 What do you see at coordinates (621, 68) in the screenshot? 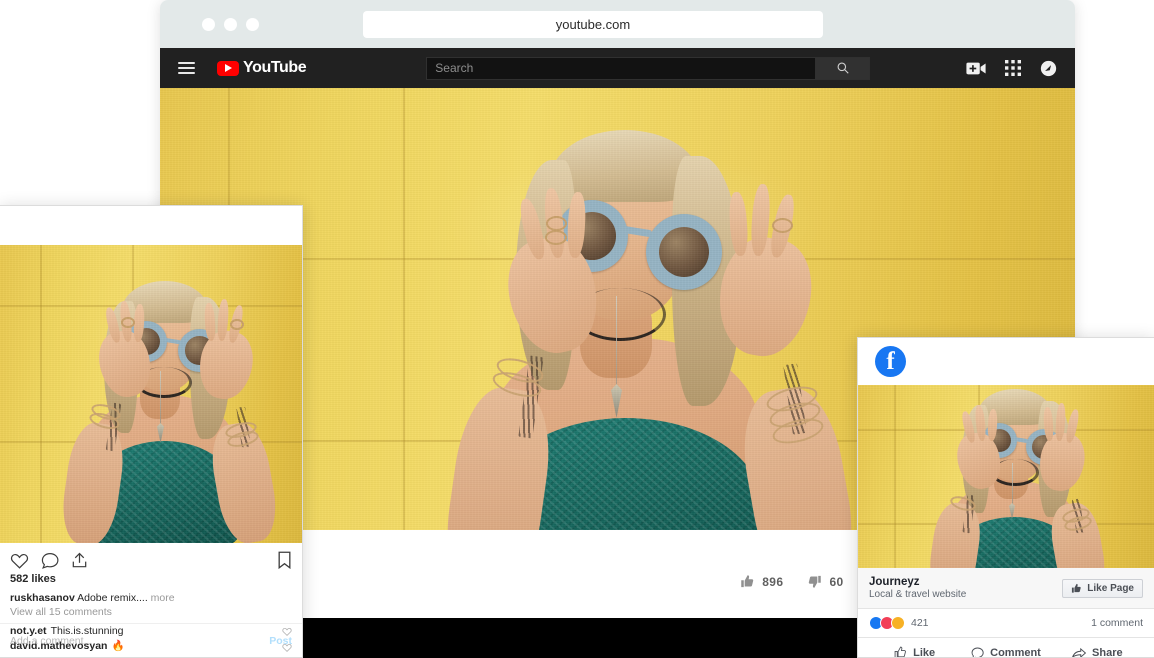
I see `search-input: Search` at bounding box center [621, 68].